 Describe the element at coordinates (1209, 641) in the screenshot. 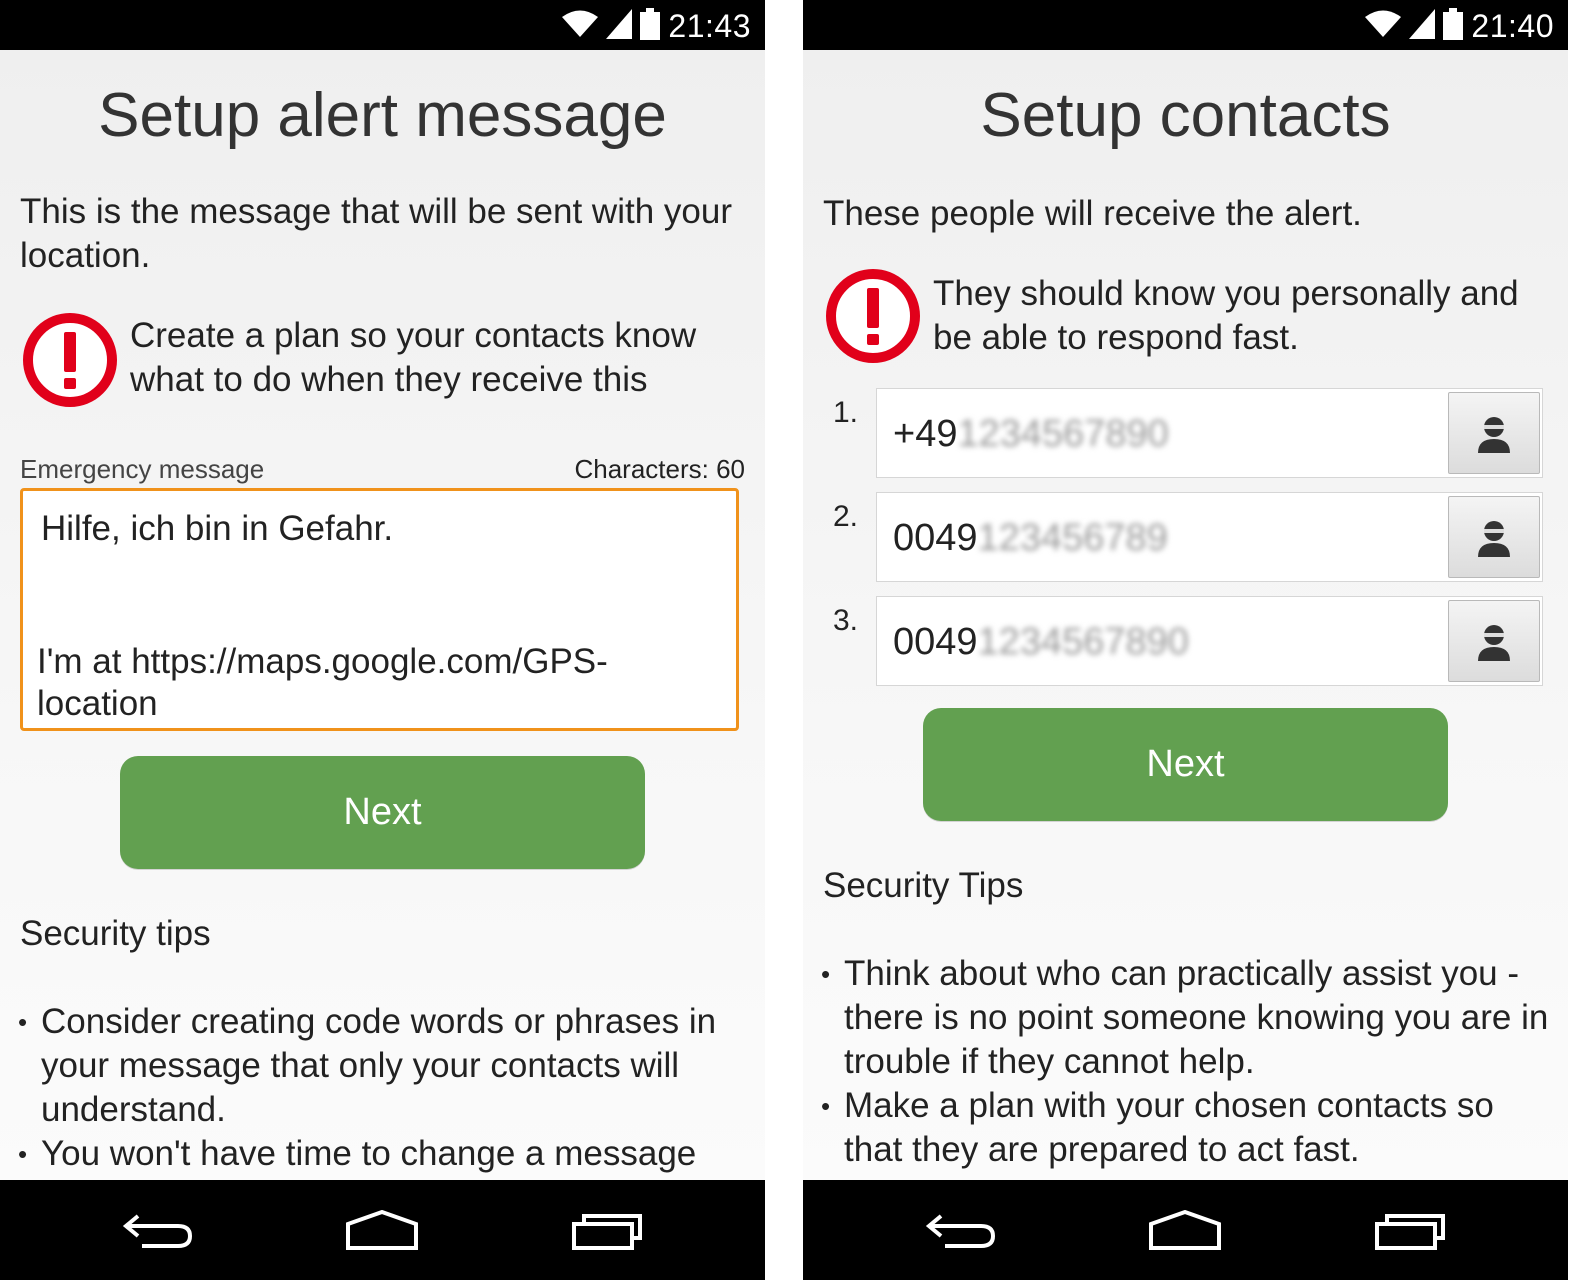

I see `contact-phone-input: 00491234567890` at that location.